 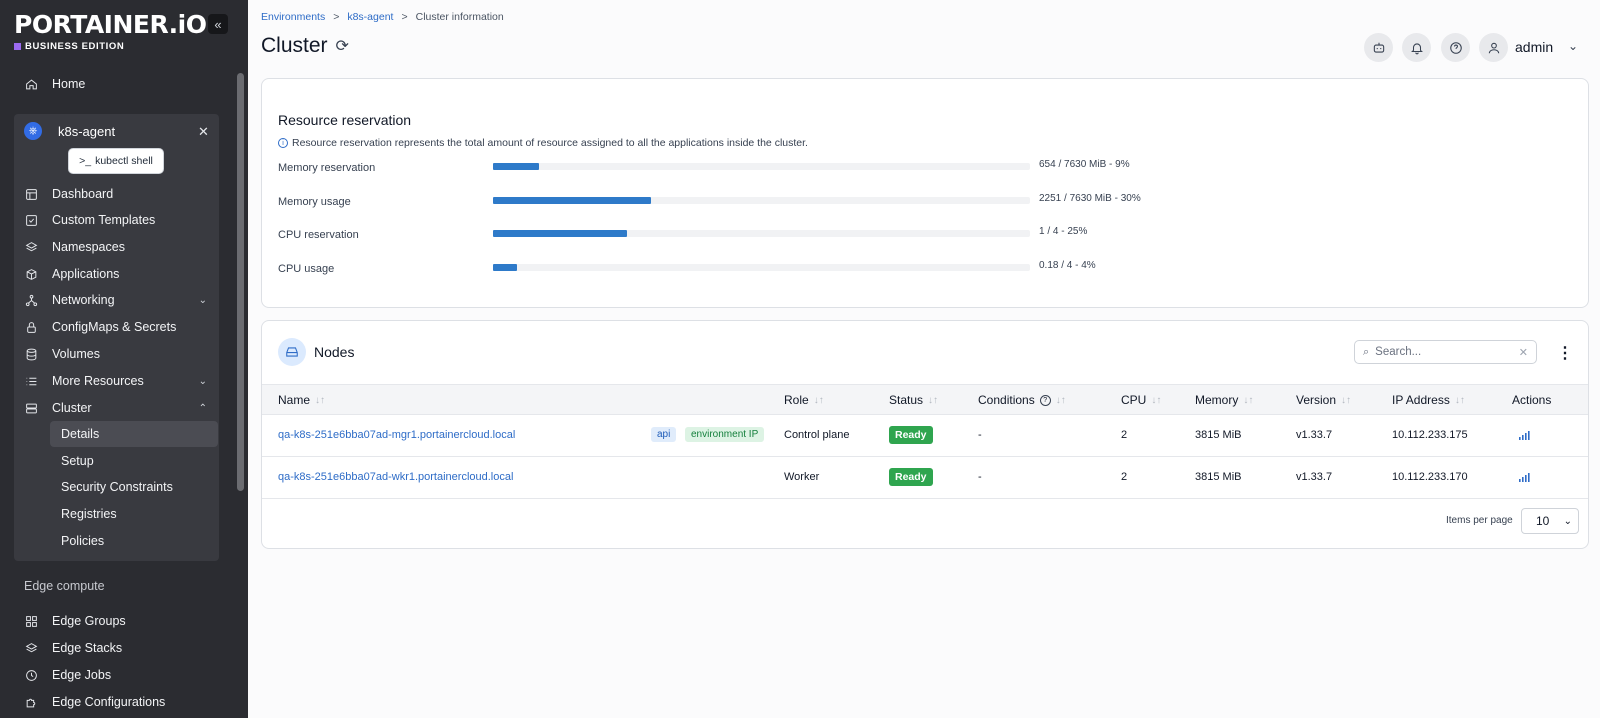 What do you see at coordinates (116, 247) in the screenshot?
I see `sidebar-item-namespaces: Namespaces` at bounding box center [116, 247].